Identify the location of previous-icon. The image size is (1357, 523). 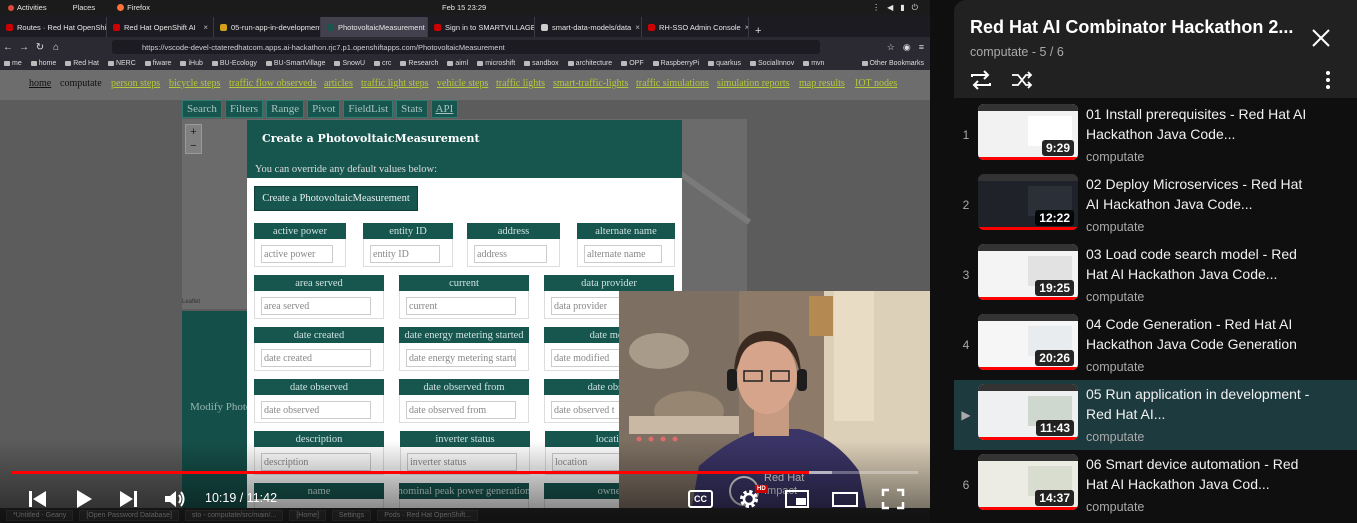
(37, 499).